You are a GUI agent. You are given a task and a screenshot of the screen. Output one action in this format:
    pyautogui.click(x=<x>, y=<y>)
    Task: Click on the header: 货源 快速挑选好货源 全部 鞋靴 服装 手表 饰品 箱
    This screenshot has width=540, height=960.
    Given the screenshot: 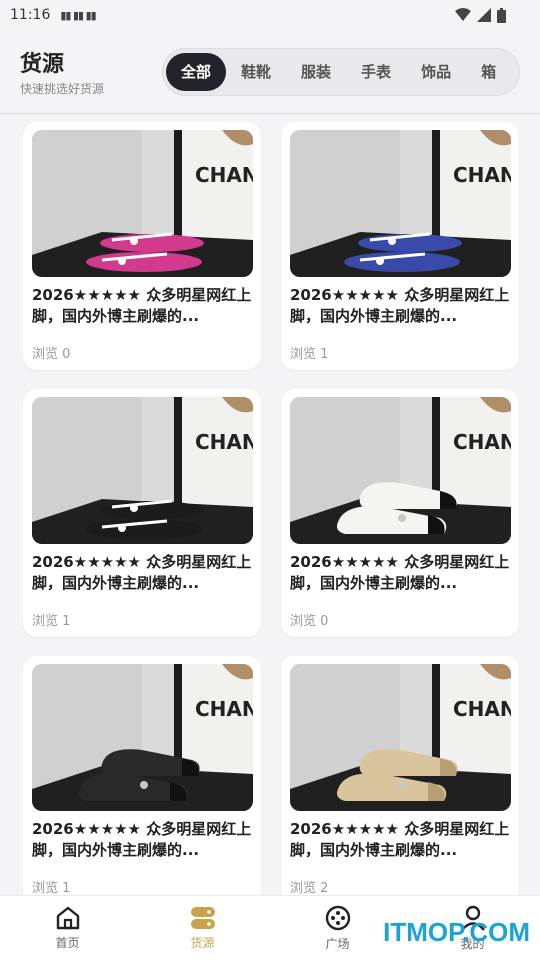 What is the action you would take?
    pyautogui.click(x=270, y=71)
    